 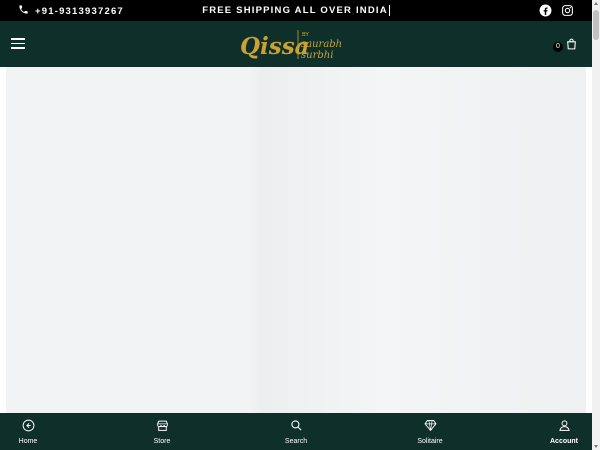 I want to click on search-icon, so click(x=296, y=426).